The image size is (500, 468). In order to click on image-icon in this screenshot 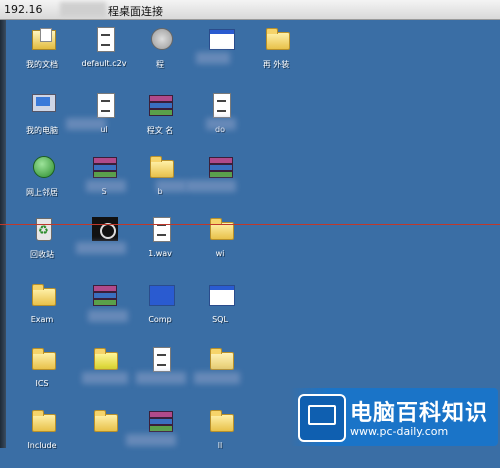, I will do `click(105, 229)`.